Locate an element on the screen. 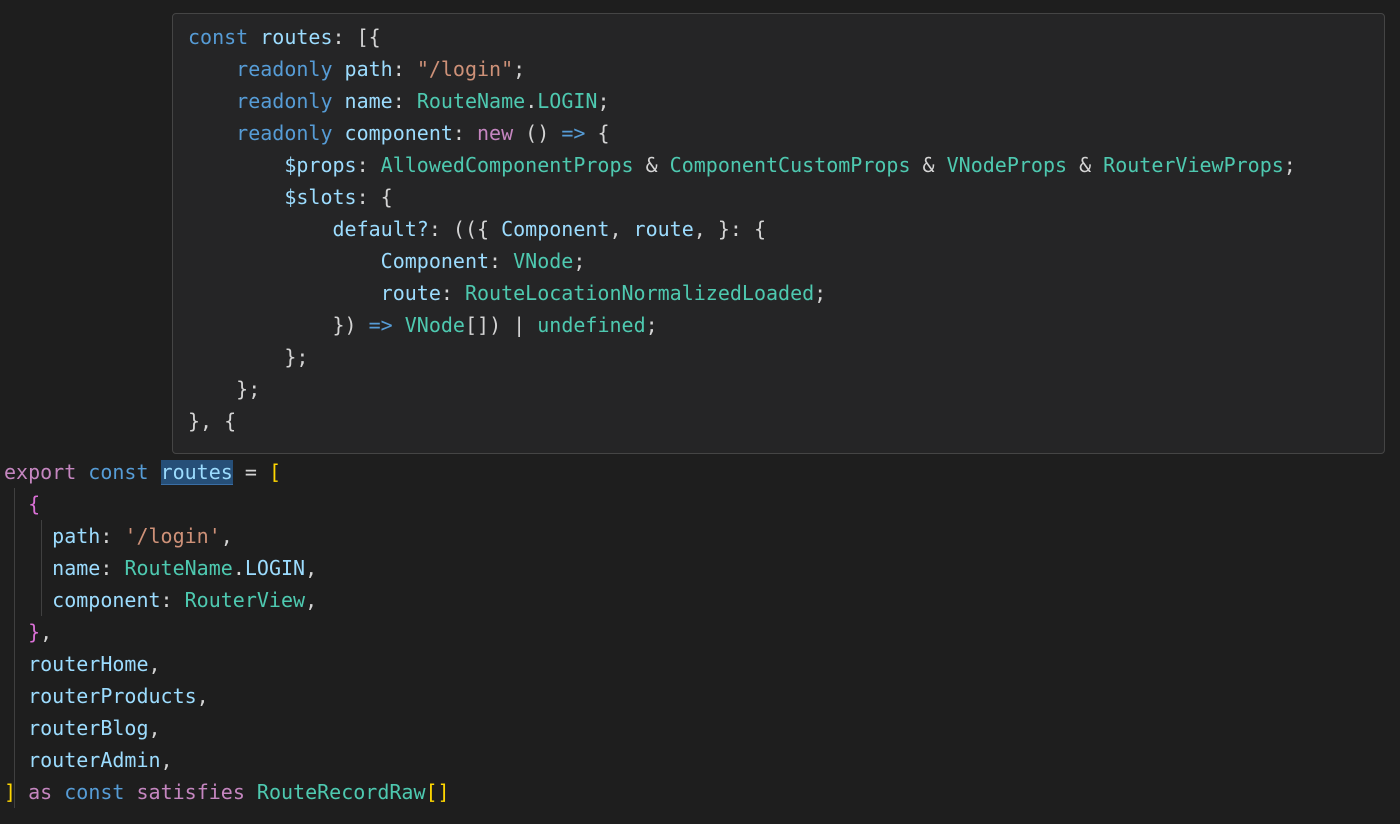  code-token: export is located at coordinates (40, 472).